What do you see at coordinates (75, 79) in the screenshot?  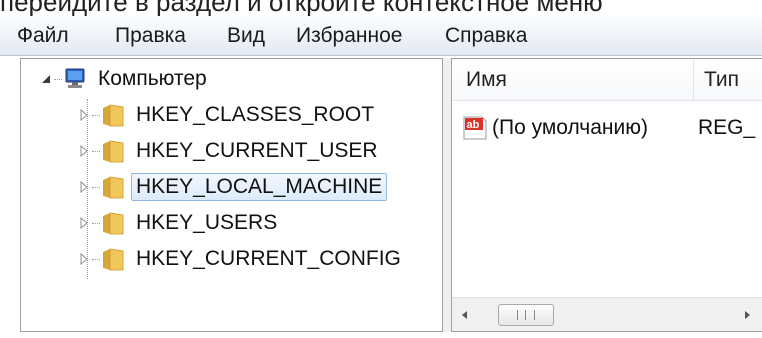 I see `computer-icon` at bounding box center [75, 79].